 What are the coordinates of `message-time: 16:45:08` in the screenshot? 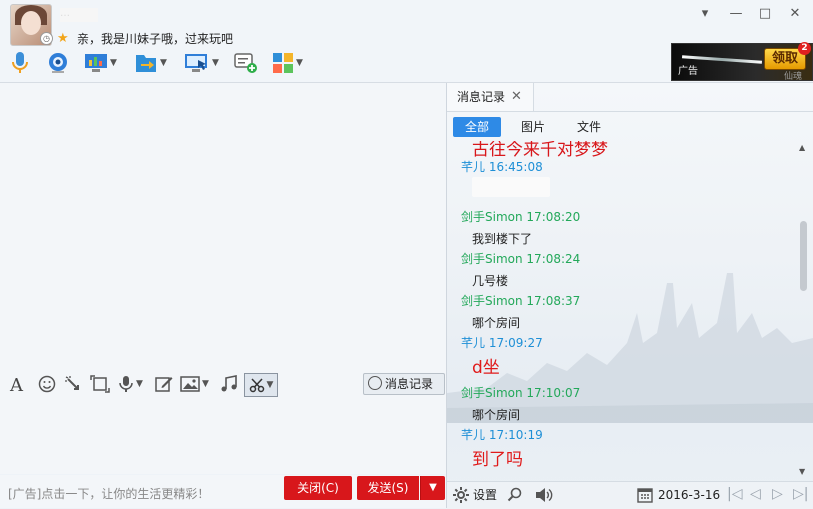 It's located at (515, 167).